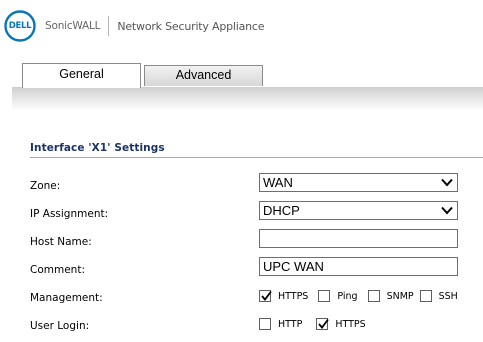 The width and height of the screenshot is (483, 342). I want to click on zone-select: WAN, so click(358, 182).